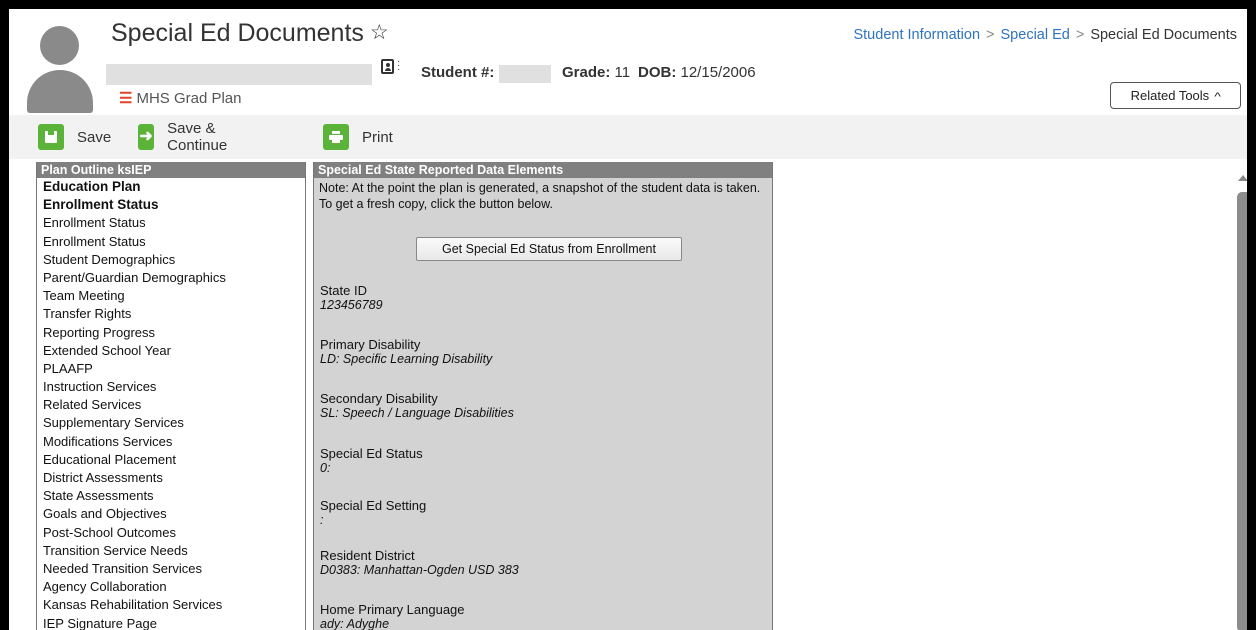 The height and width of the screenshot is (630, 1256). Describe the element at coordinates (697, 72) in the screenshot. I see `dob-info: DOB: 12/15/2006` at that location.